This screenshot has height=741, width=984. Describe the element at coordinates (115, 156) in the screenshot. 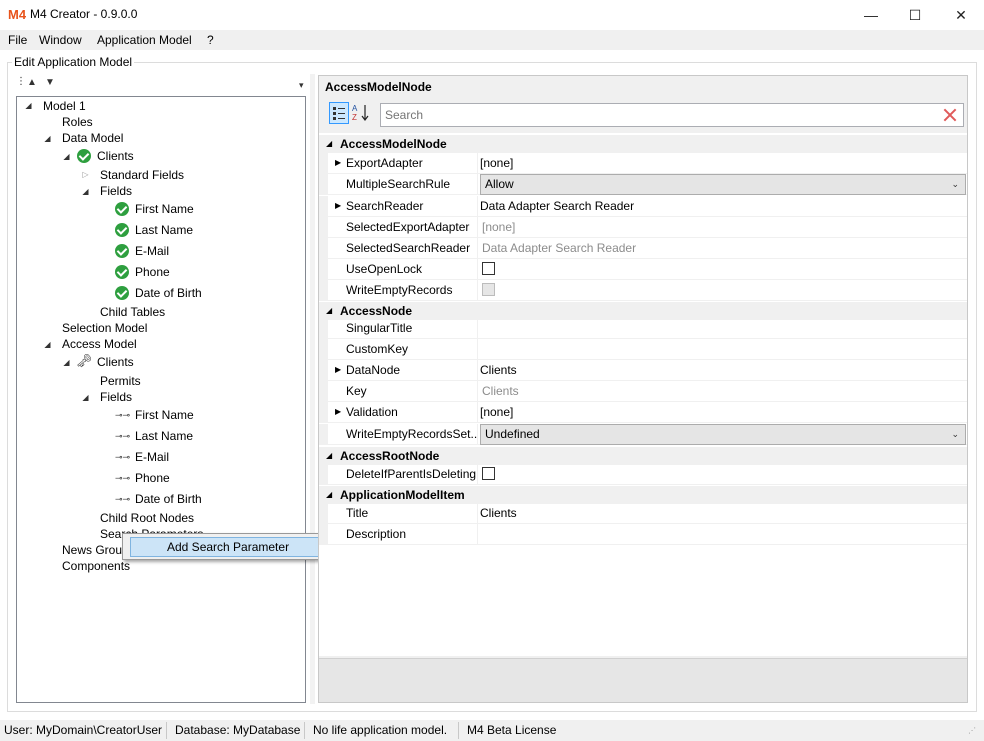

I see `tree-node-dm-clients: Clients` at that location.